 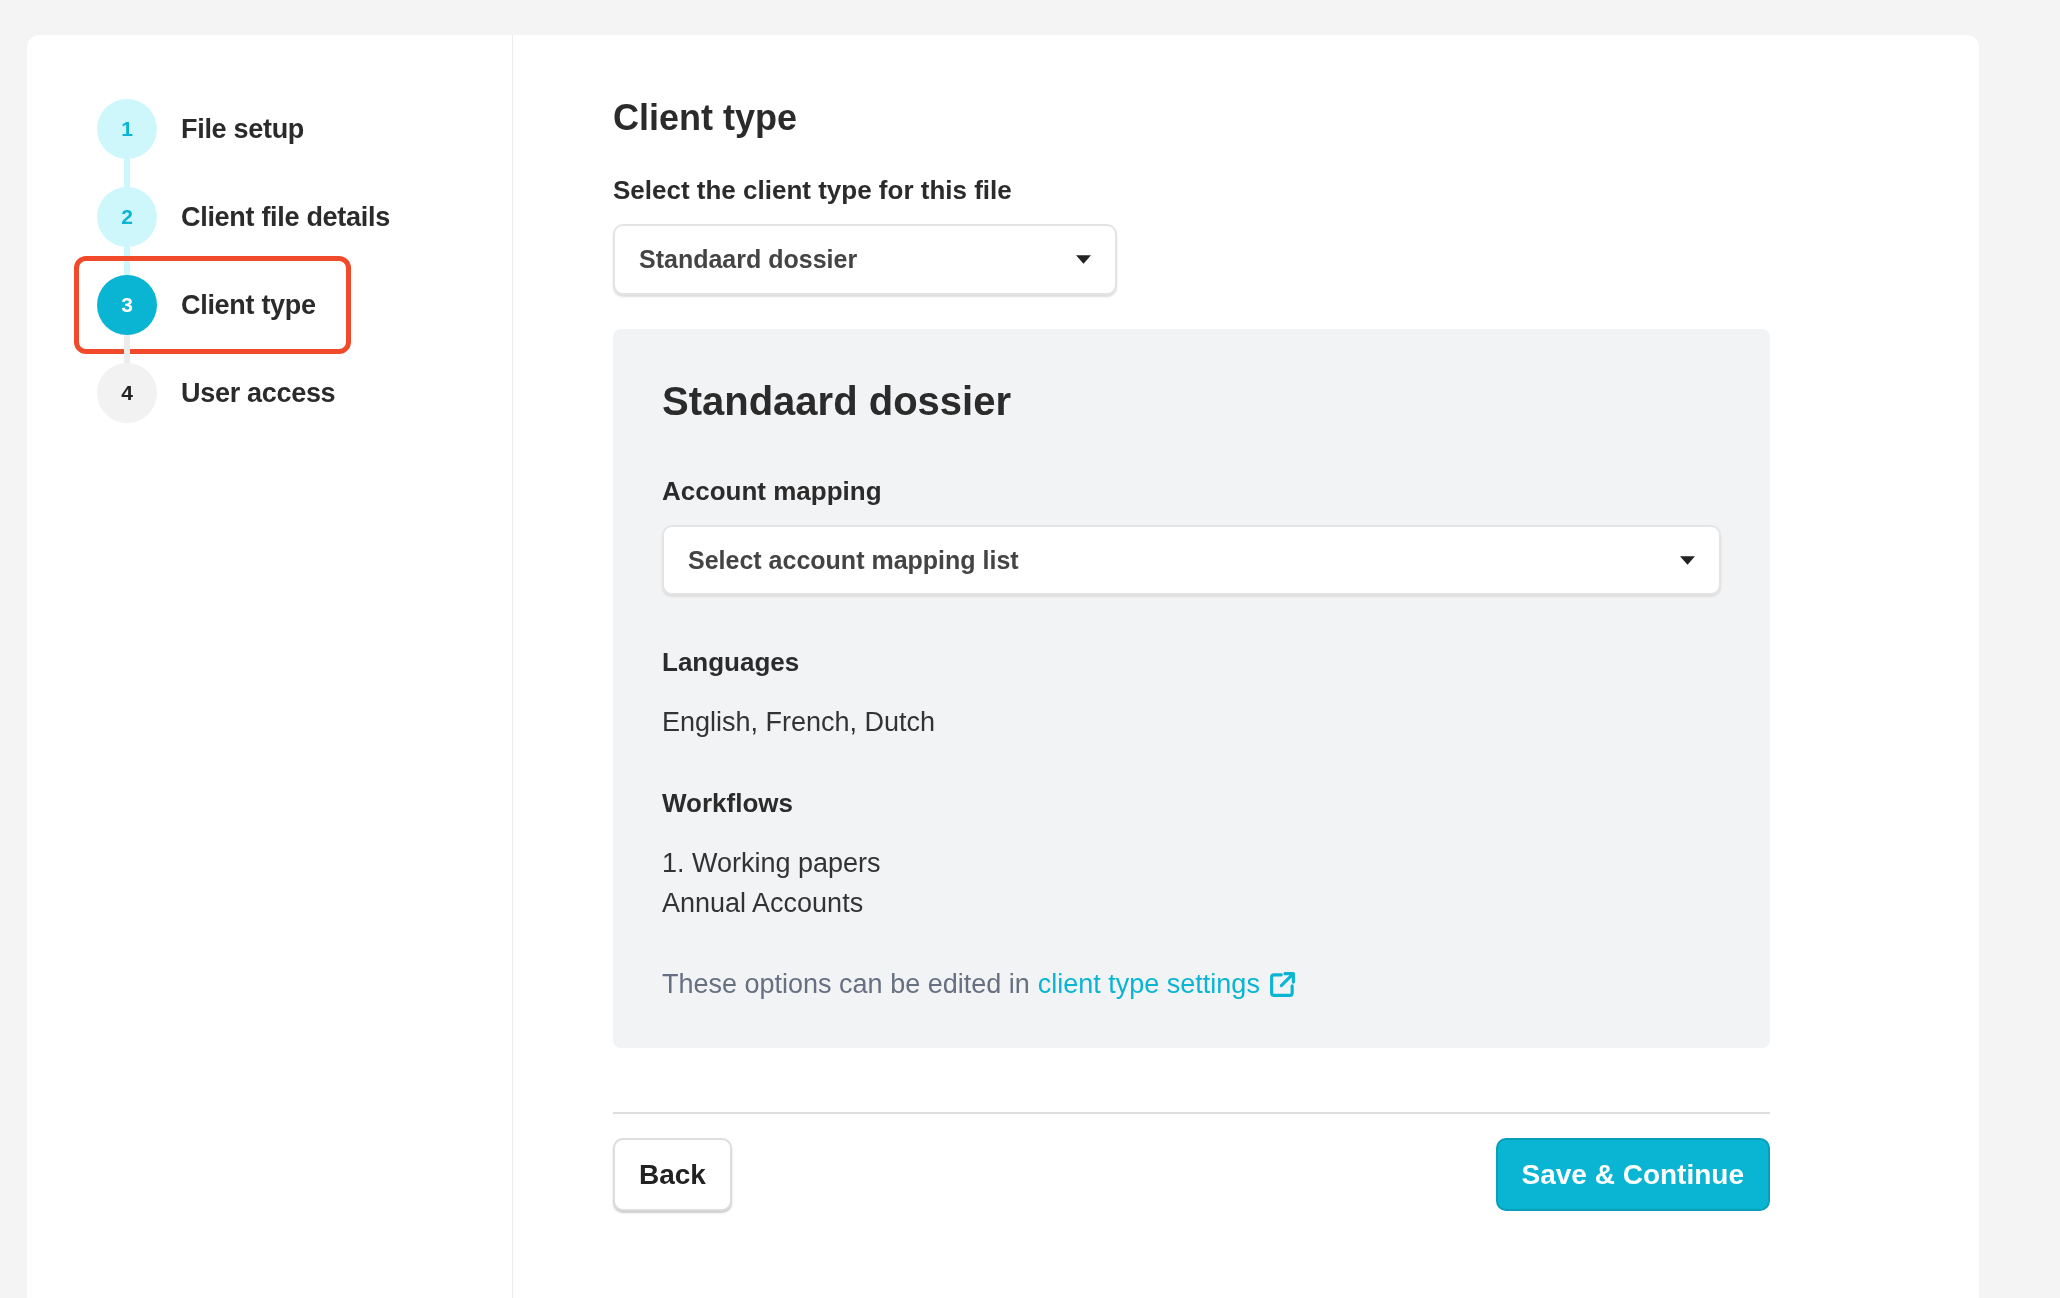 What do you see at coordinates (706, 118) in the screenshot?
I see `page-title: Client type` at bounding box center [706, 118].